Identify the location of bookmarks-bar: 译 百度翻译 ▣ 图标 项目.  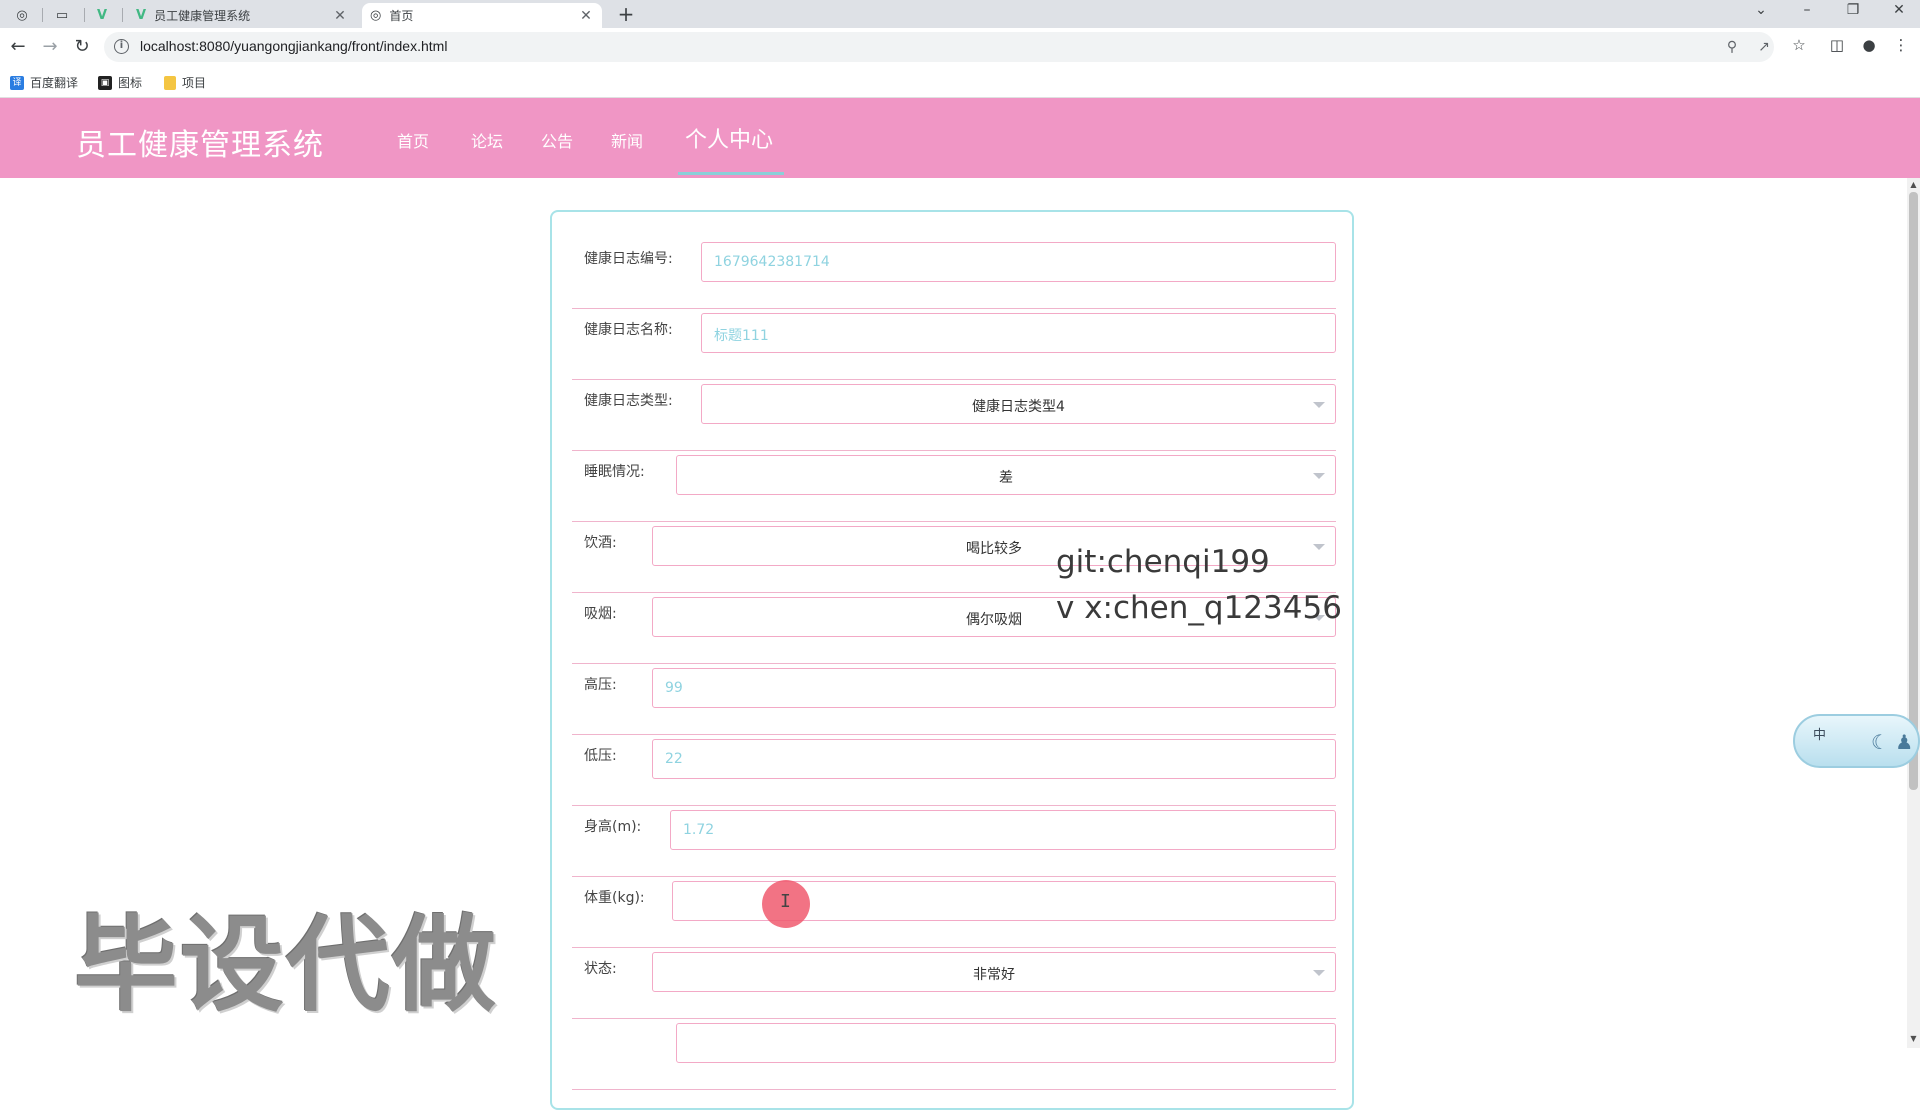
(960, 82).